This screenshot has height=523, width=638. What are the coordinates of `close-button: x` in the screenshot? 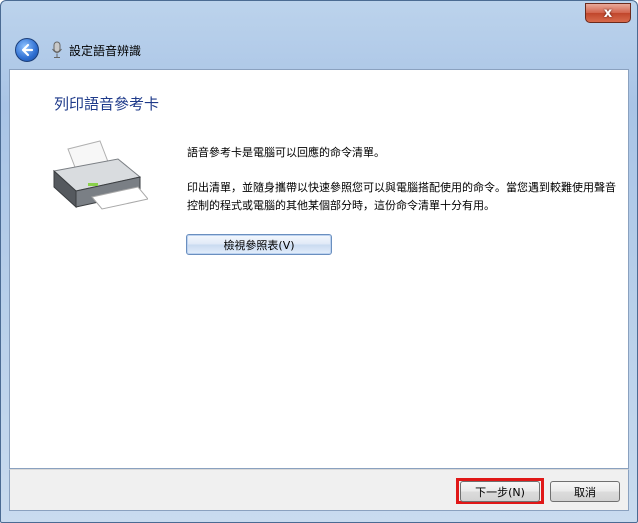 It's located at (608, 13).